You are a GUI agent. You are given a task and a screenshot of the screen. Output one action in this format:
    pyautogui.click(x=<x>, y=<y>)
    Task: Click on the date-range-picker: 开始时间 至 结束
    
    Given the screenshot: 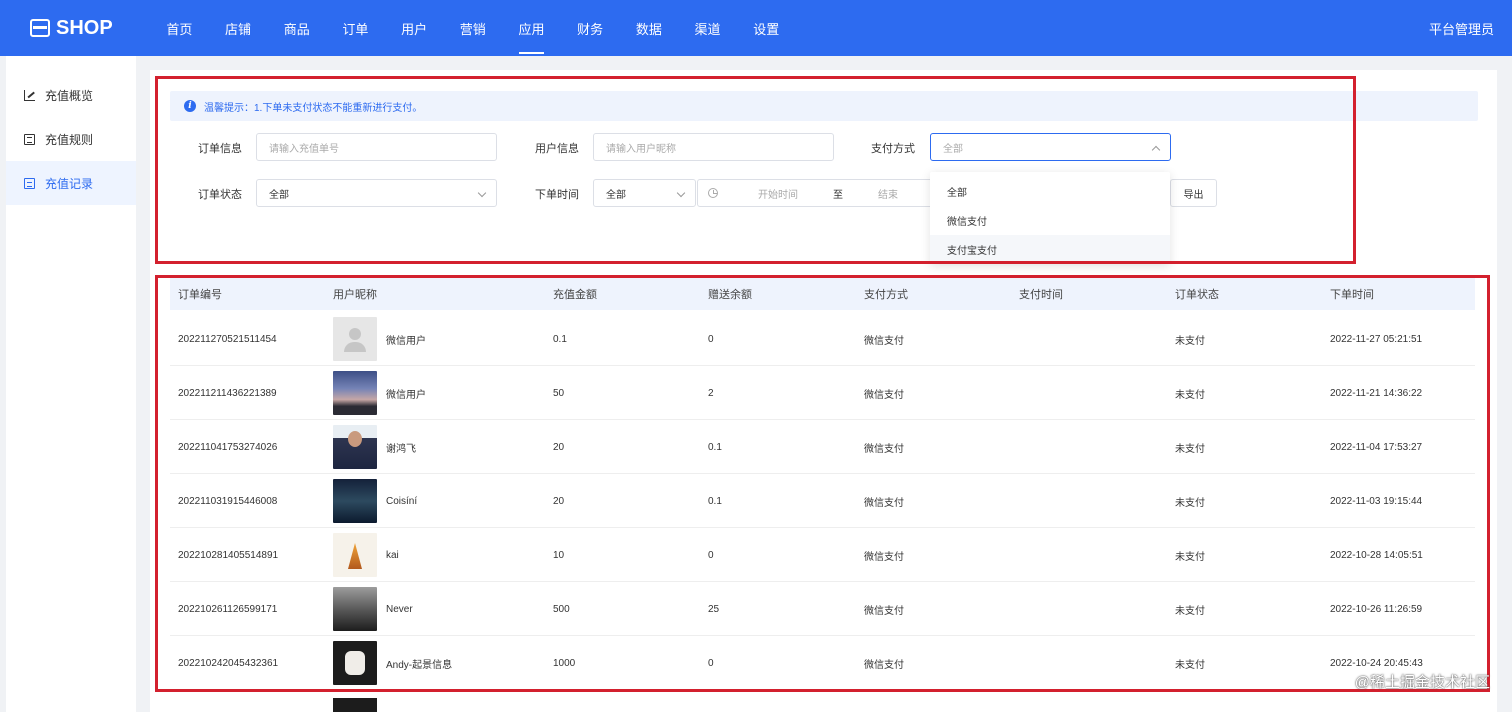 What is the action you would take?
    pyautogui.click(x=817, y=193)
    